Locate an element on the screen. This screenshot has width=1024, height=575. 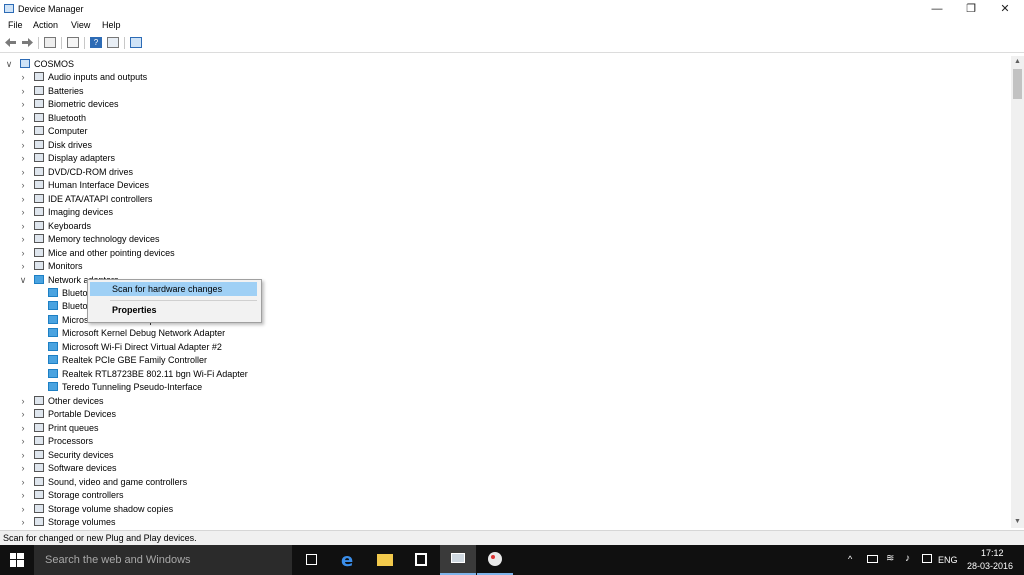
language-indicator: ENG is located at coordinates (948, 560).